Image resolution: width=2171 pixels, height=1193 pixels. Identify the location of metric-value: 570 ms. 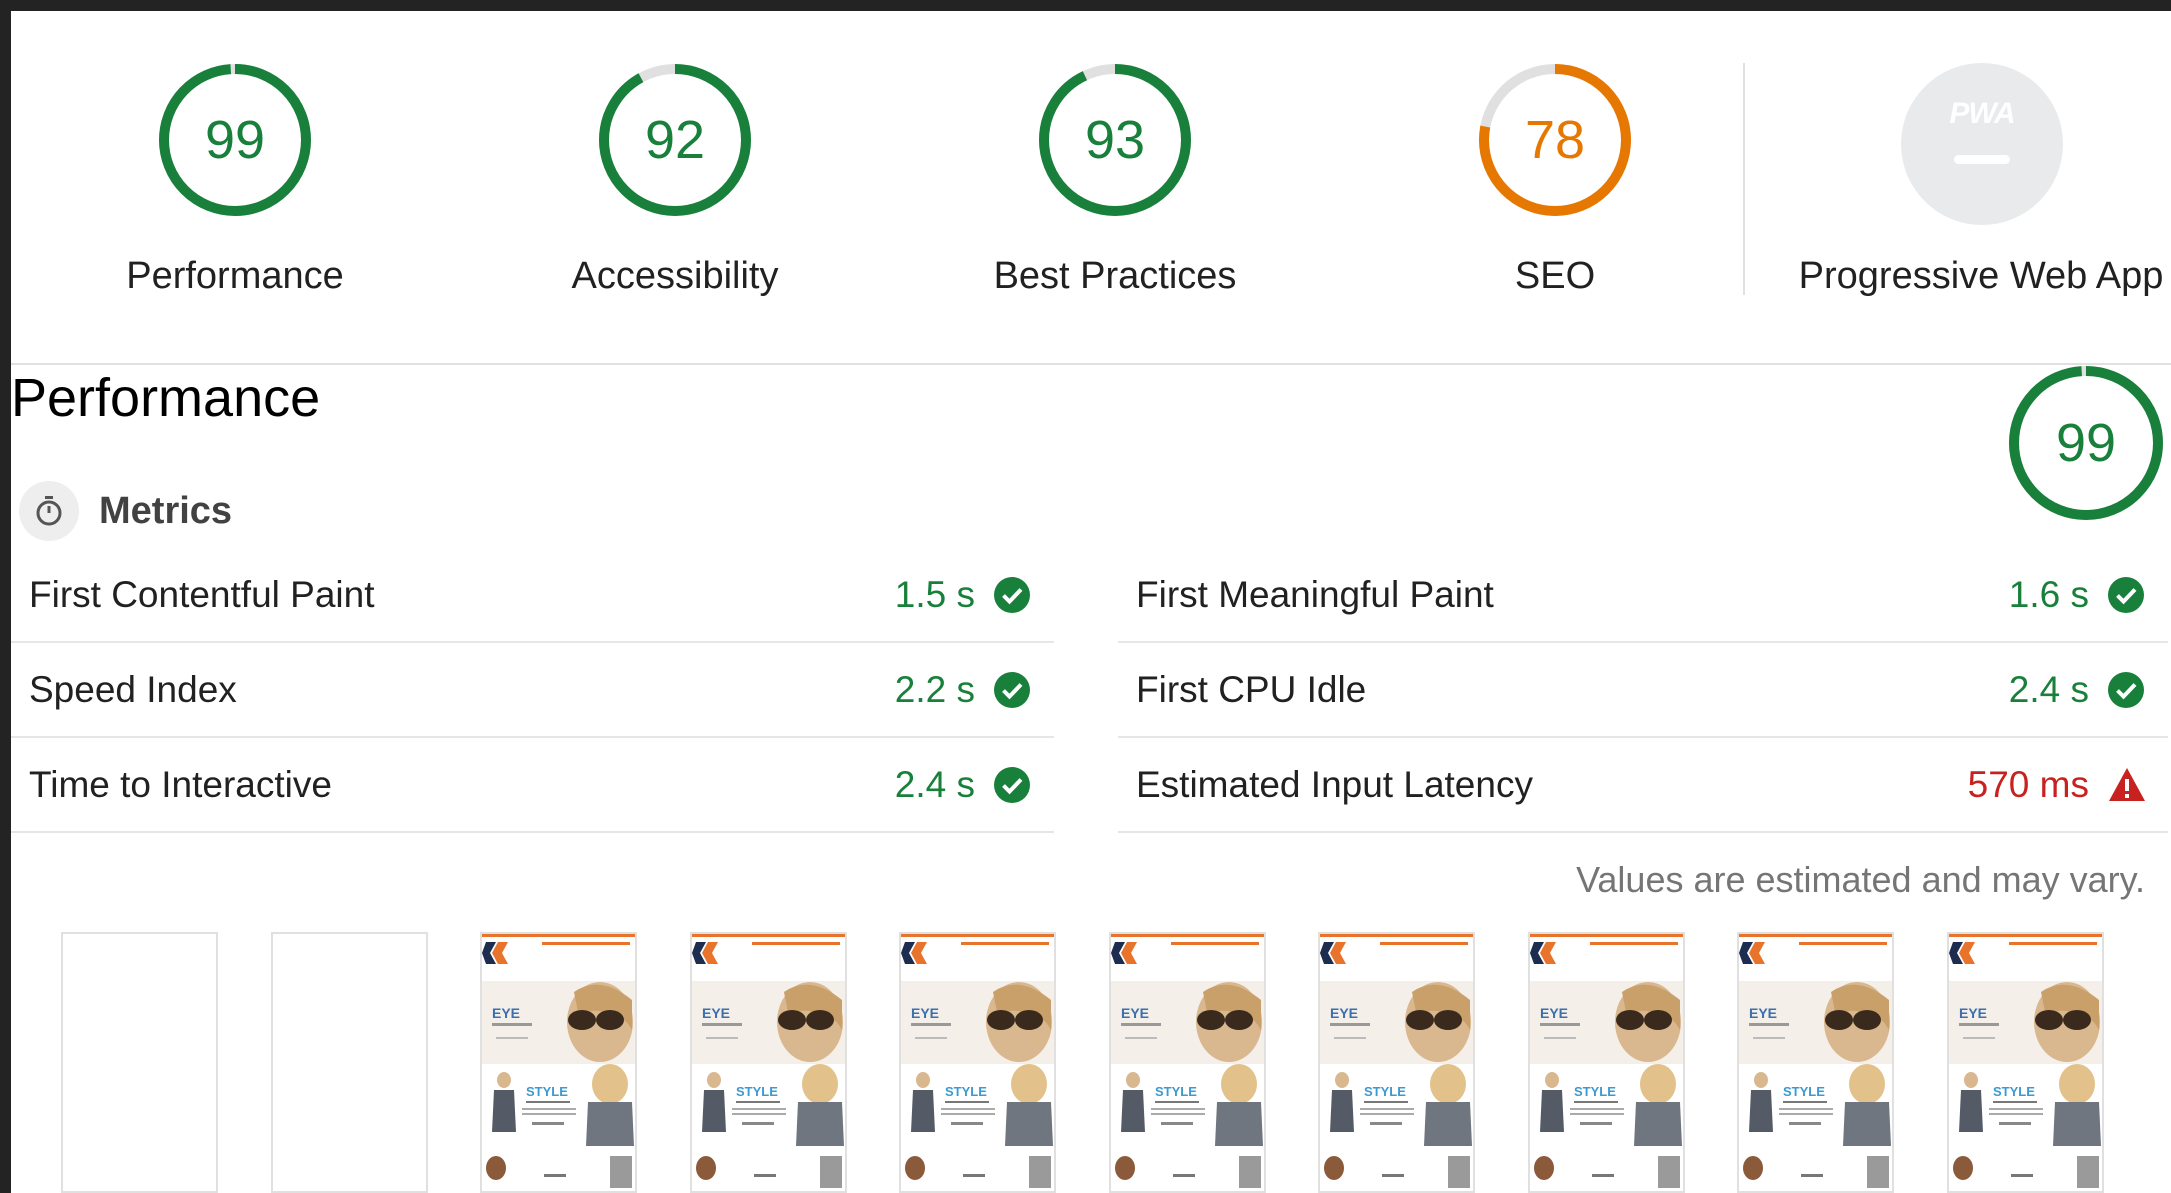
(2028, 784).